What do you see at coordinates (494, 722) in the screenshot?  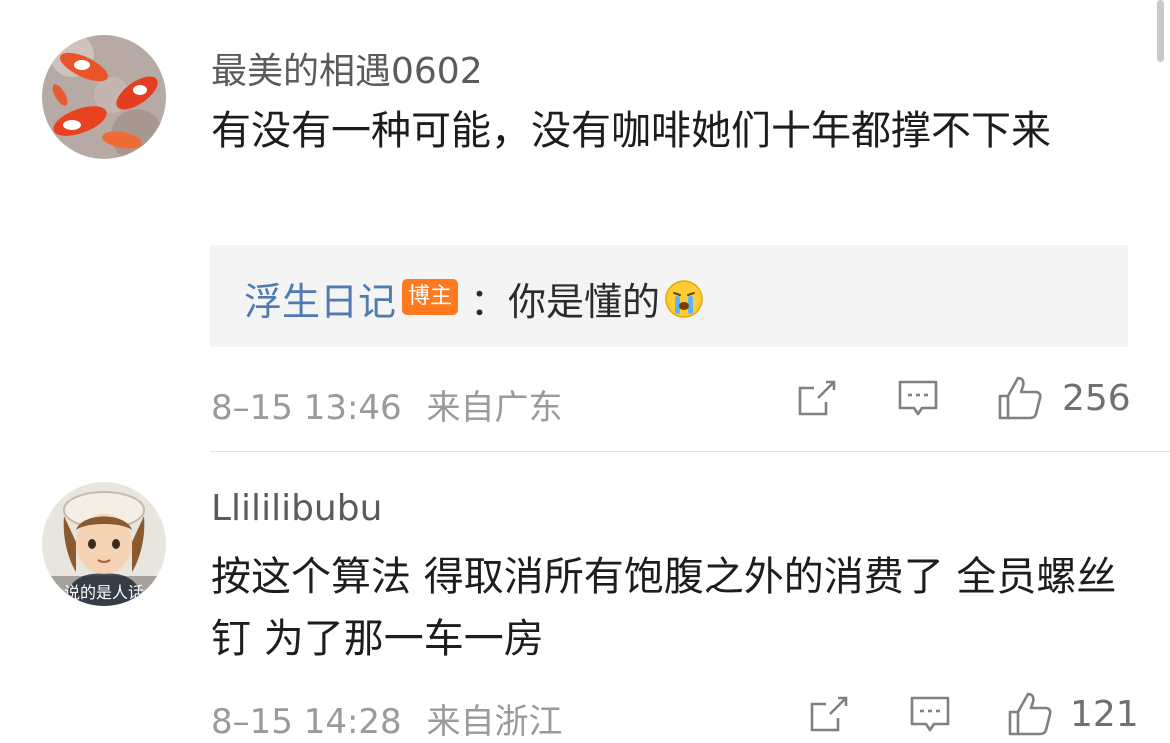 I see `comment-location: 来自浙江` at bounding box center [494, 722].